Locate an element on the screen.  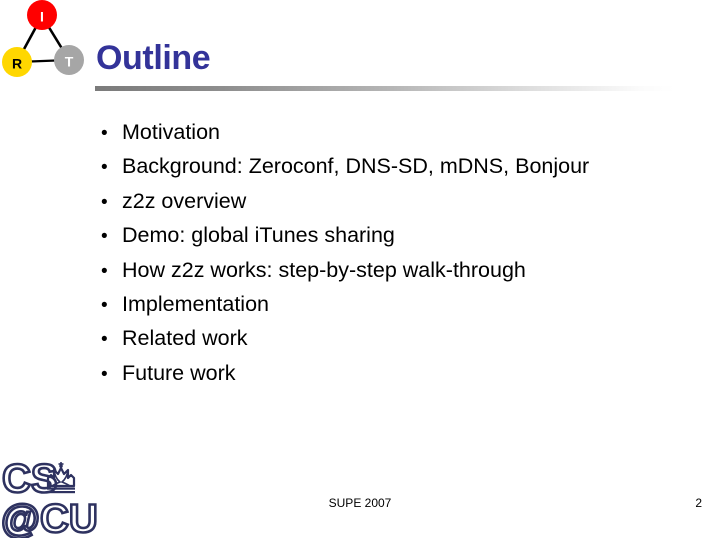
list-item: • Motivation is located at coordinates (396, 138).